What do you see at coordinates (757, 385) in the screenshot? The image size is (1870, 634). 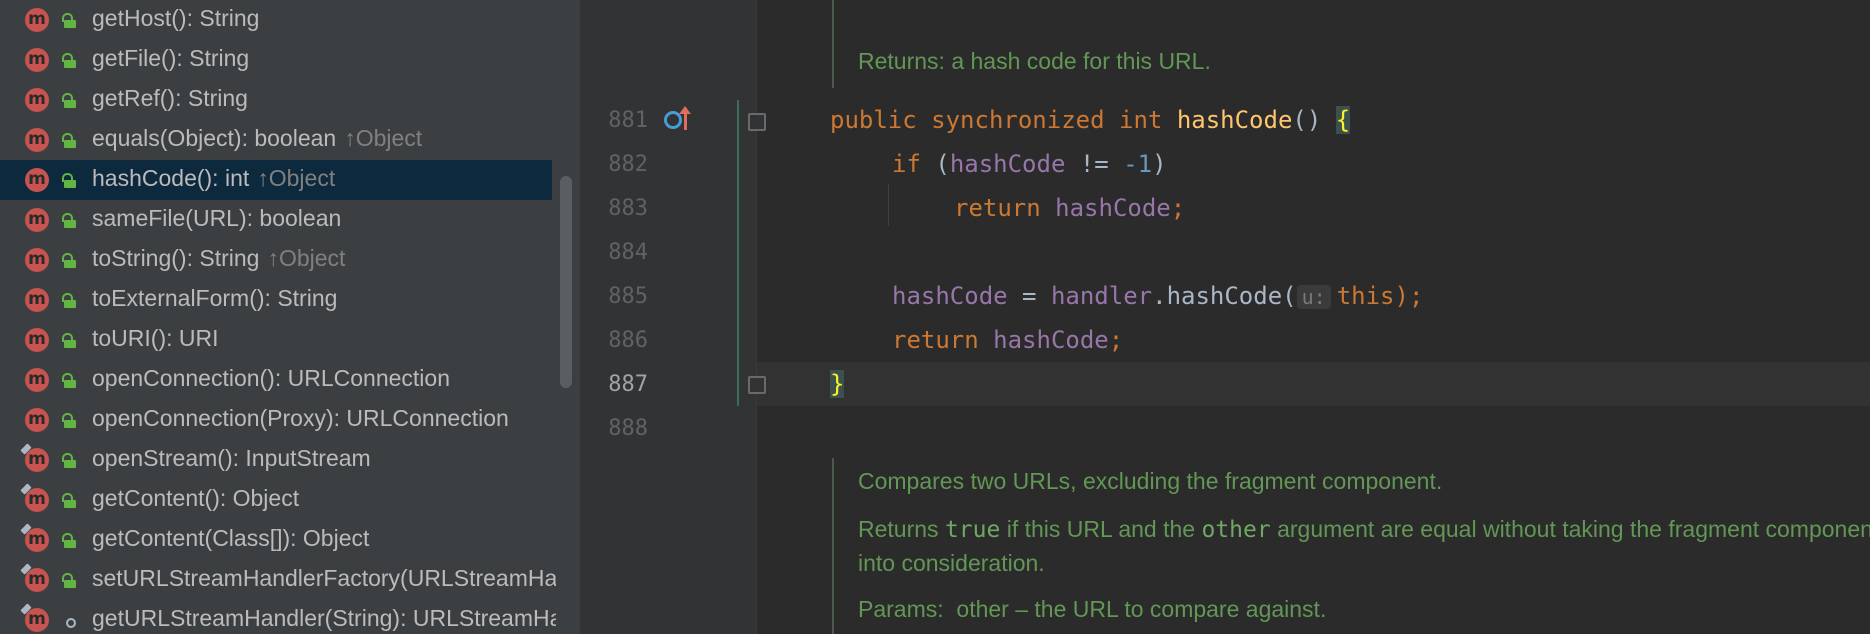 I see `fold-end-icon` at bounding box center [757, 385].